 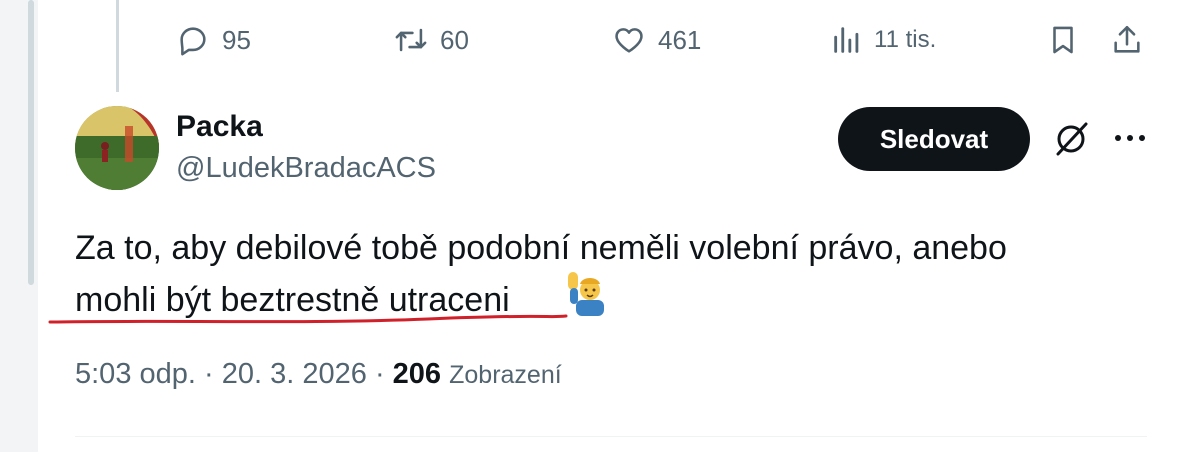 I want to click on tweet-views-label: Zobrazení, so click(x=505, y=375).